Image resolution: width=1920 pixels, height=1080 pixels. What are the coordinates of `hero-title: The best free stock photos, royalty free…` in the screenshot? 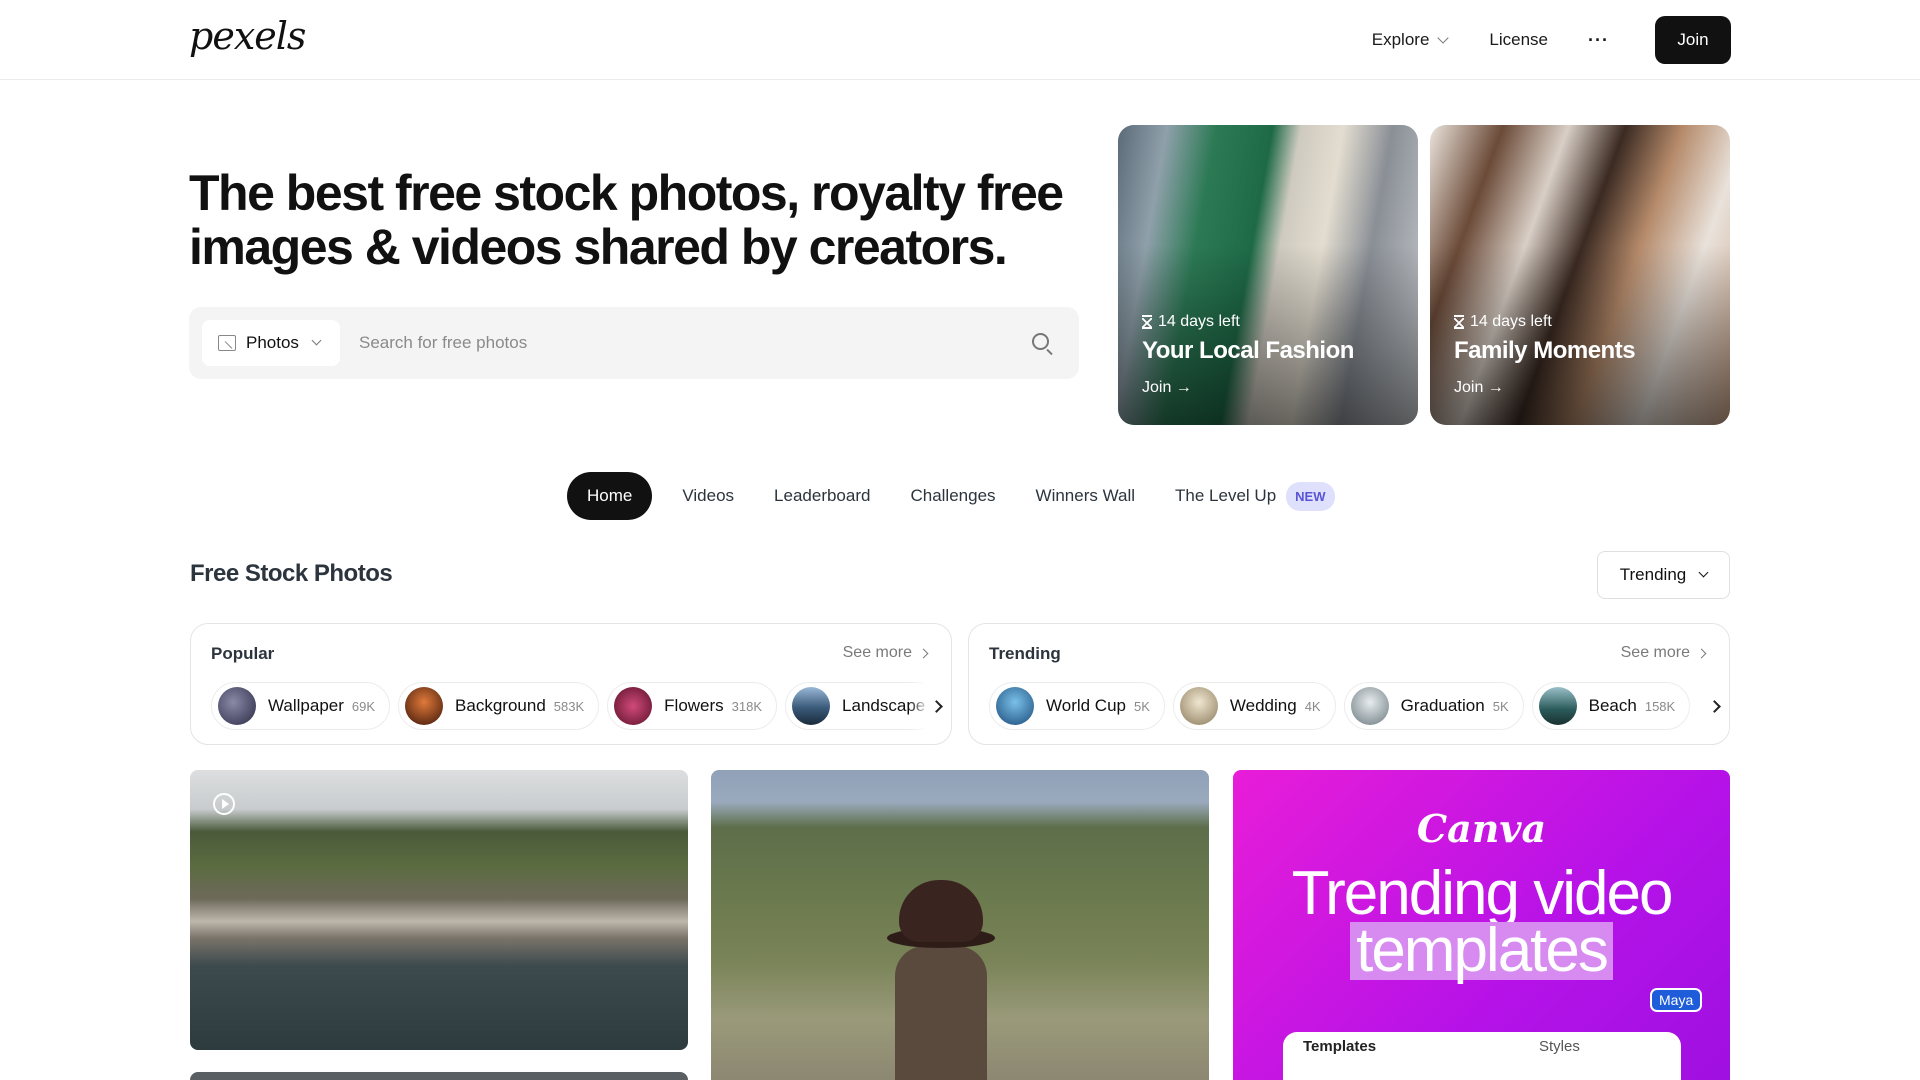 It's located at (626, 220).